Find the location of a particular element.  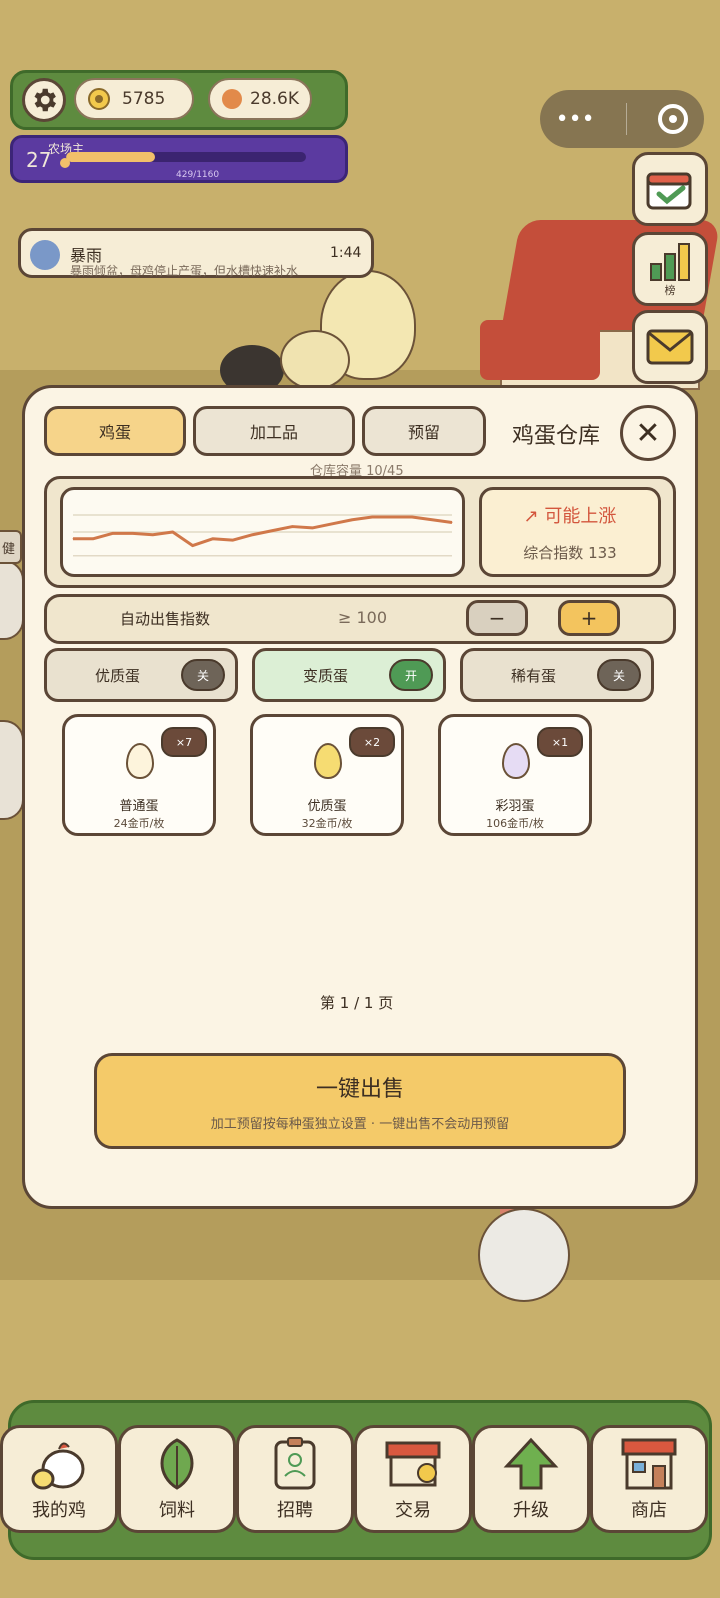

sell-all-label: 一键出售 is located at coordinates (359, 1089).